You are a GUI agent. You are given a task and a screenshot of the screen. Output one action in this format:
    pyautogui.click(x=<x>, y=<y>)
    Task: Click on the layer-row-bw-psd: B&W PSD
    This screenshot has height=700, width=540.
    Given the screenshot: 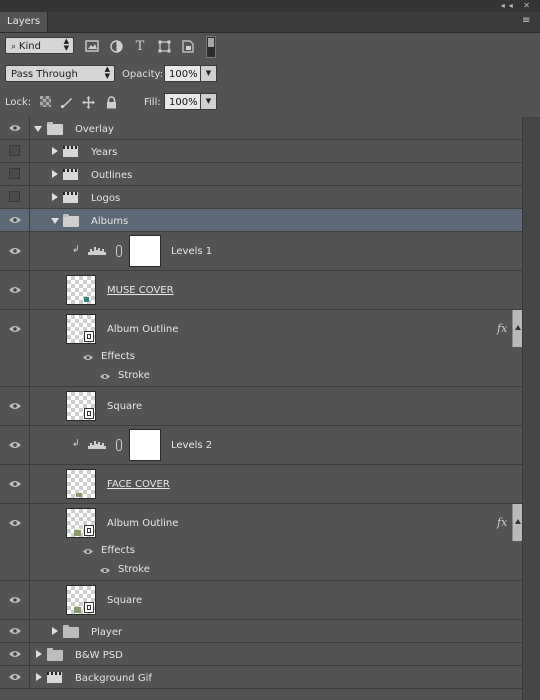 What is the action you would take?
    pyautogui.click(x=261, y=654)
    